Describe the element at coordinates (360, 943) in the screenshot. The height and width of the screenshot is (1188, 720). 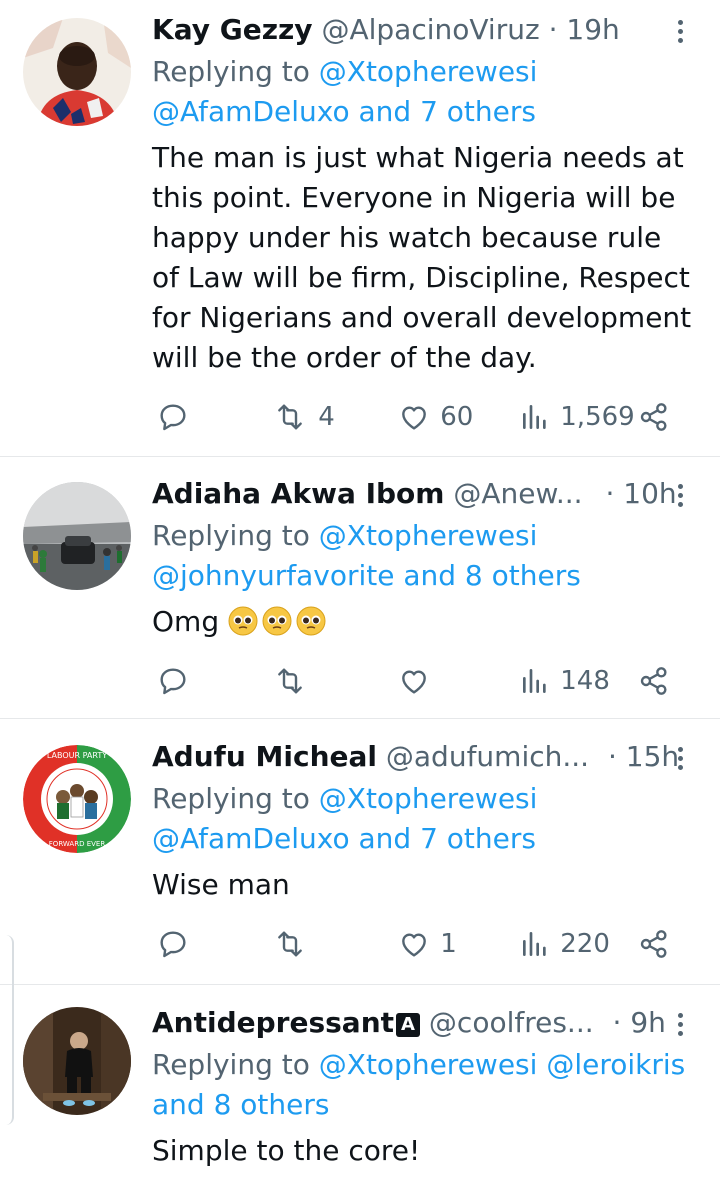
I see `tweet-actions: 1 220` at that location.